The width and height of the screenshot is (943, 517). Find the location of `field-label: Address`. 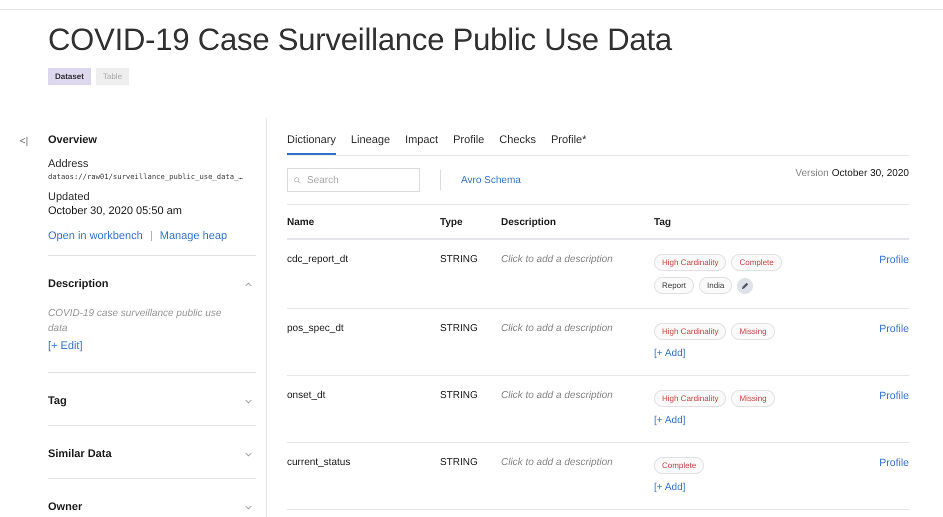

field-label: Address is located at coordinates (69, 164).